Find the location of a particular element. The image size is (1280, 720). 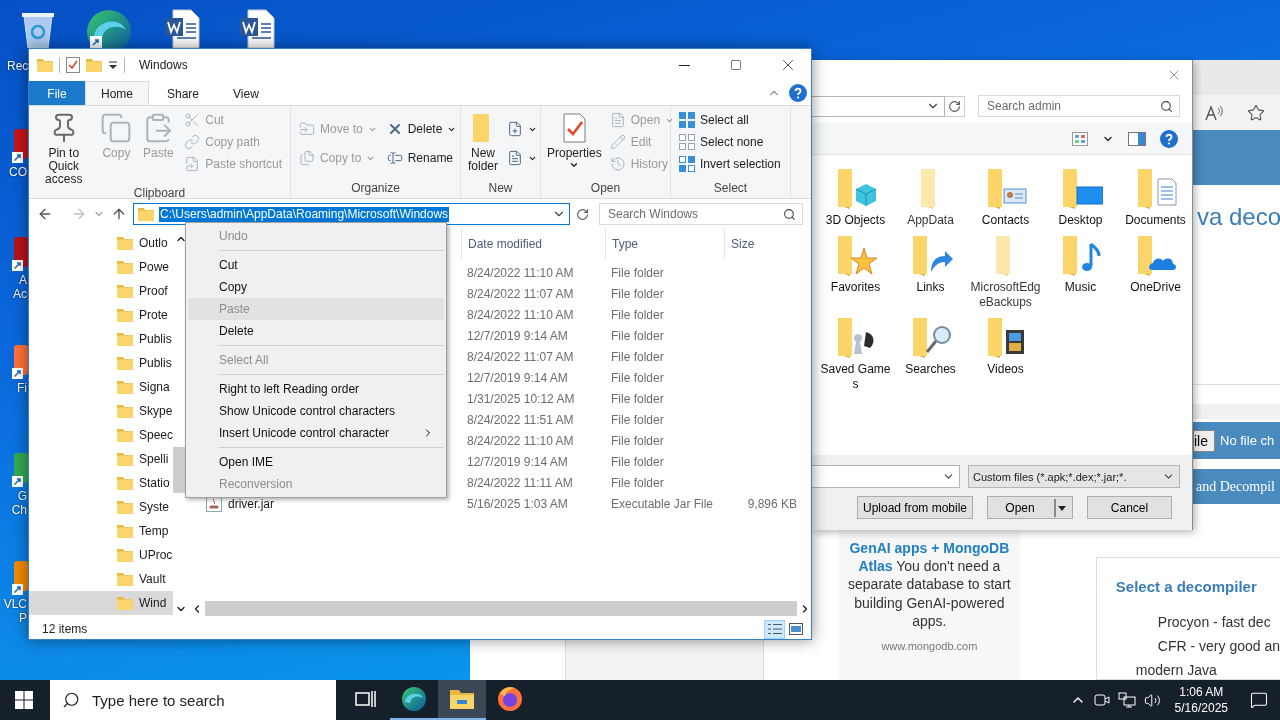

nav-item: Syste is located at coordinates (101, 507).